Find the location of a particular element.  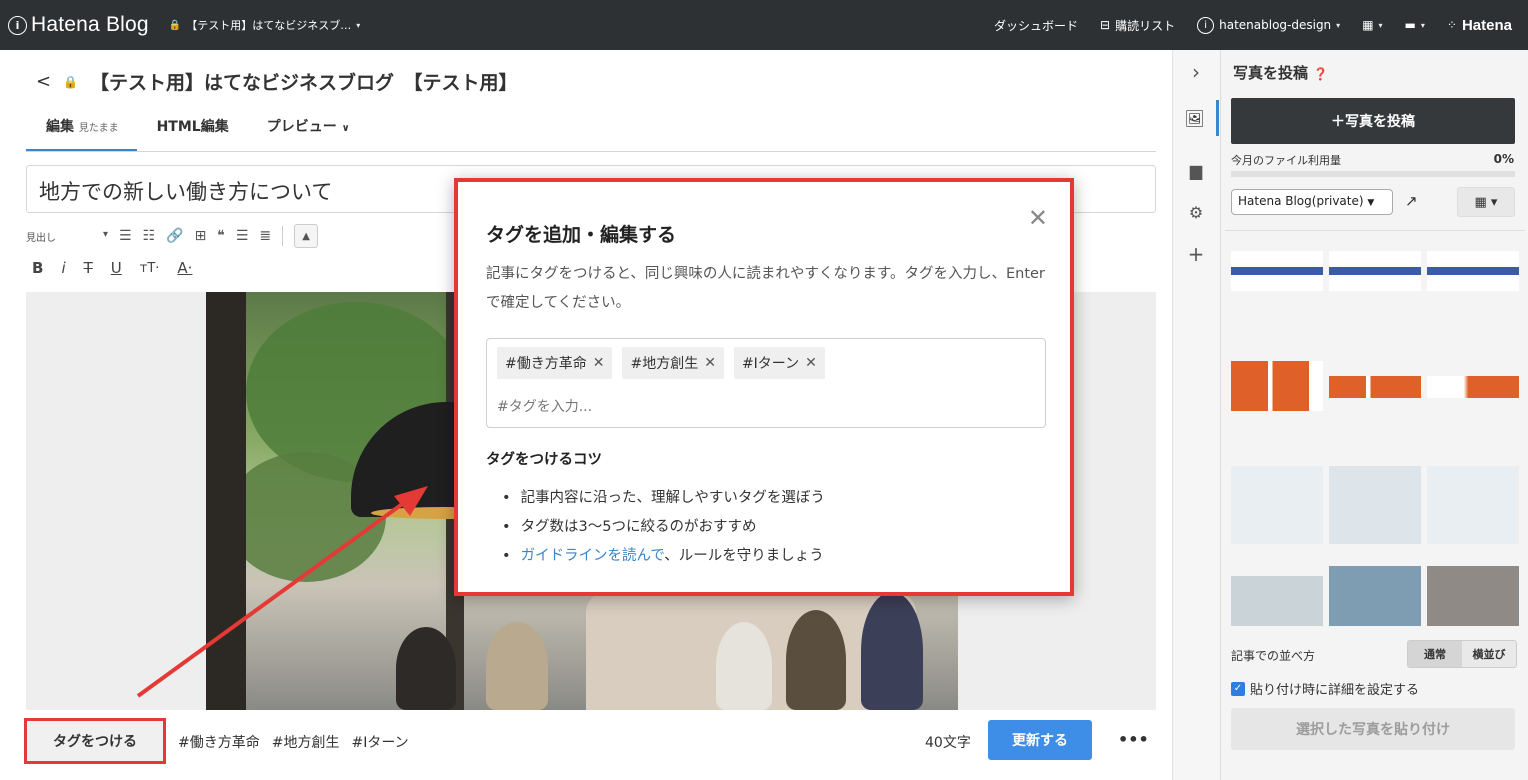

bold-icon: B is located at coordinates (37, 268).